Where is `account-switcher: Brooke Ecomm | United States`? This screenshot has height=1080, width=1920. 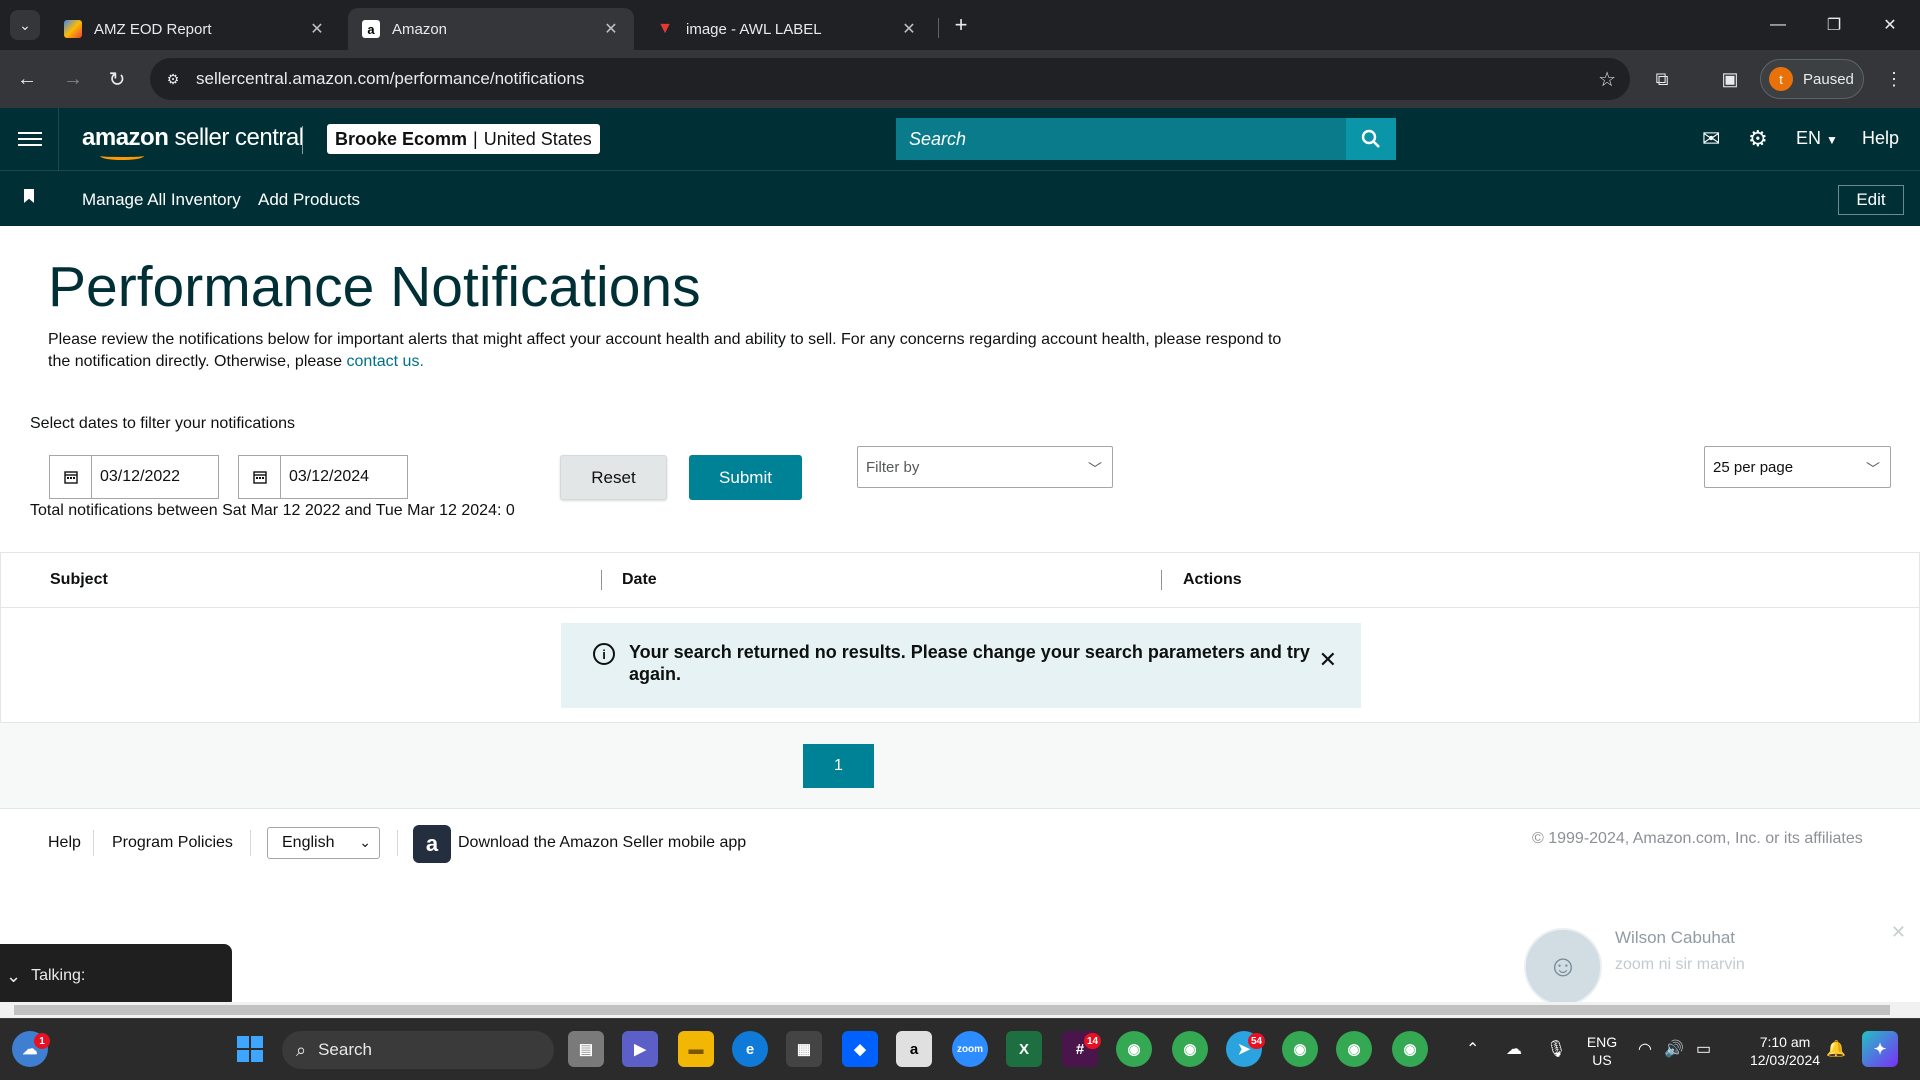
account-switcher: Brooke Ecomm | United States is located at coordinates (463, 139).